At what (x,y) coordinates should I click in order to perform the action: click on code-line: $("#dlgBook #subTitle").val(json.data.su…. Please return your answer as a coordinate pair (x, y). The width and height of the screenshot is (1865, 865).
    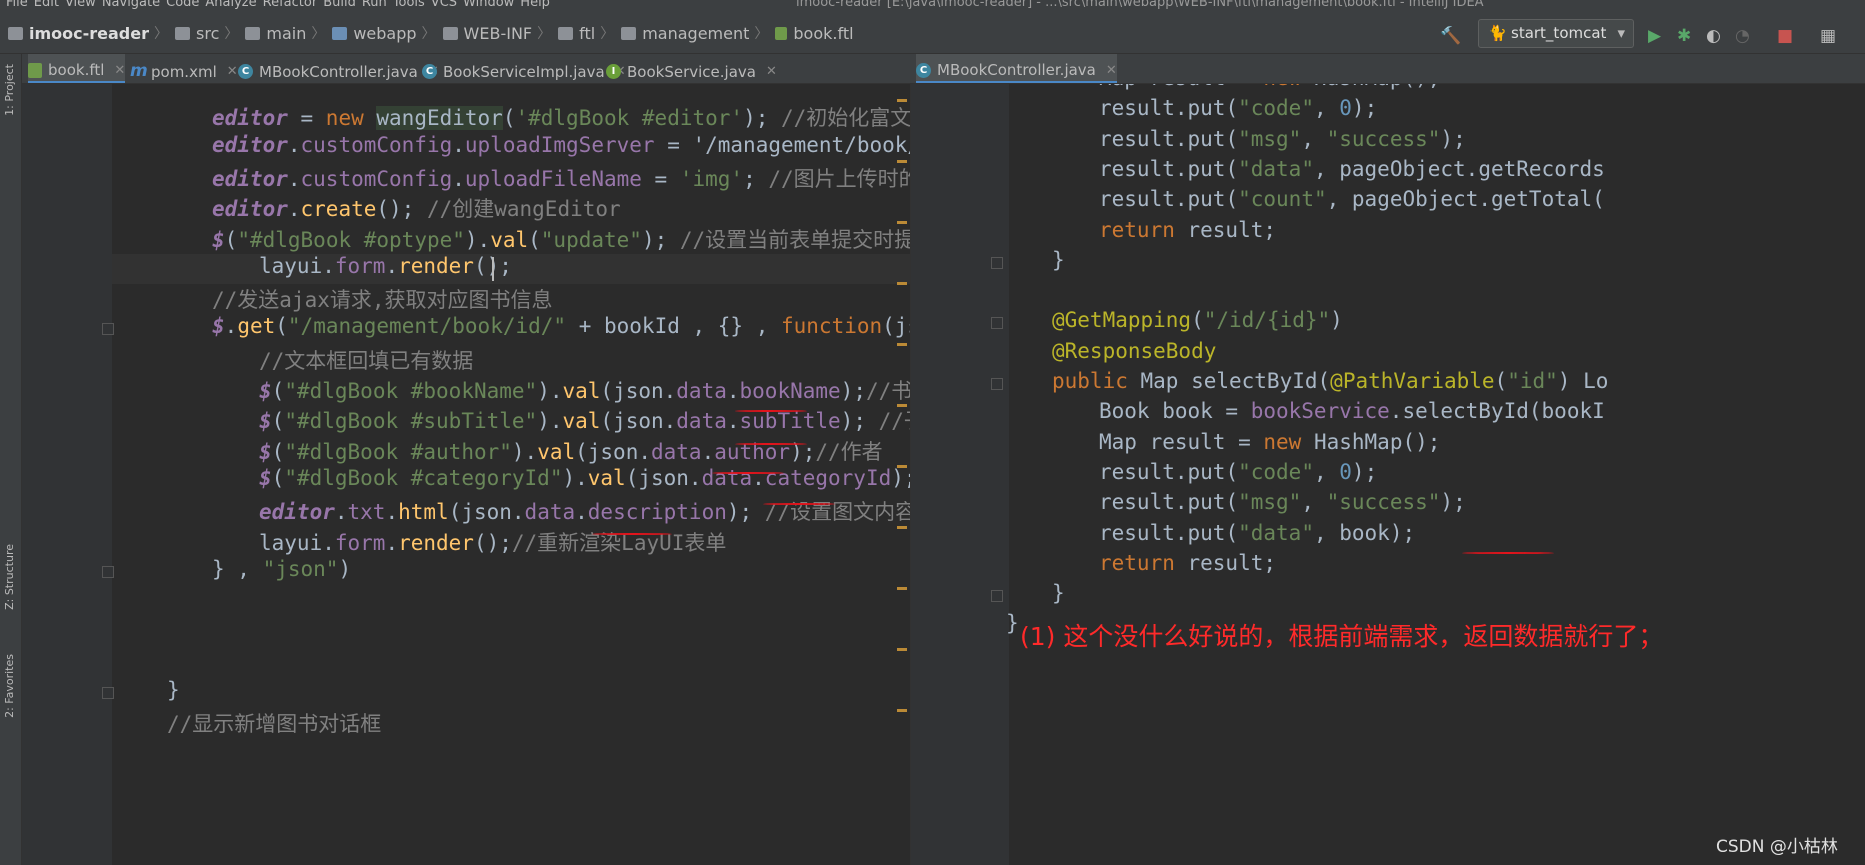
    Looking at the image, I should click on (584, 421).